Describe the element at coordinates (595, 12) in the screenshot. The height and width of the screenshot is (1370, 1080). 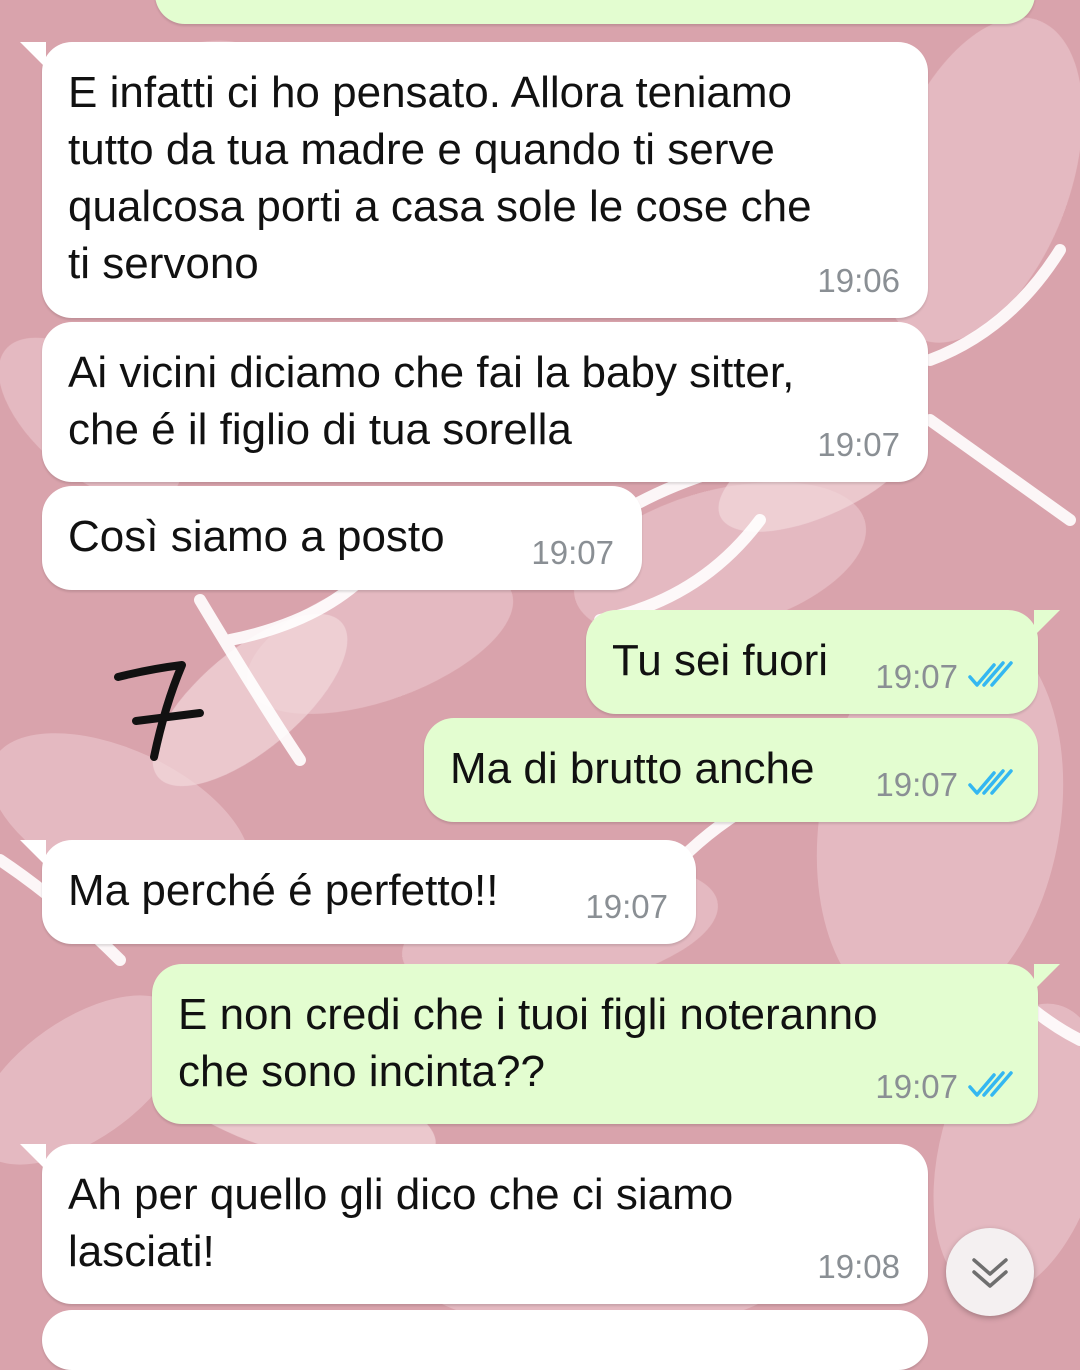
I see `message-outgoing-partial` at that location.